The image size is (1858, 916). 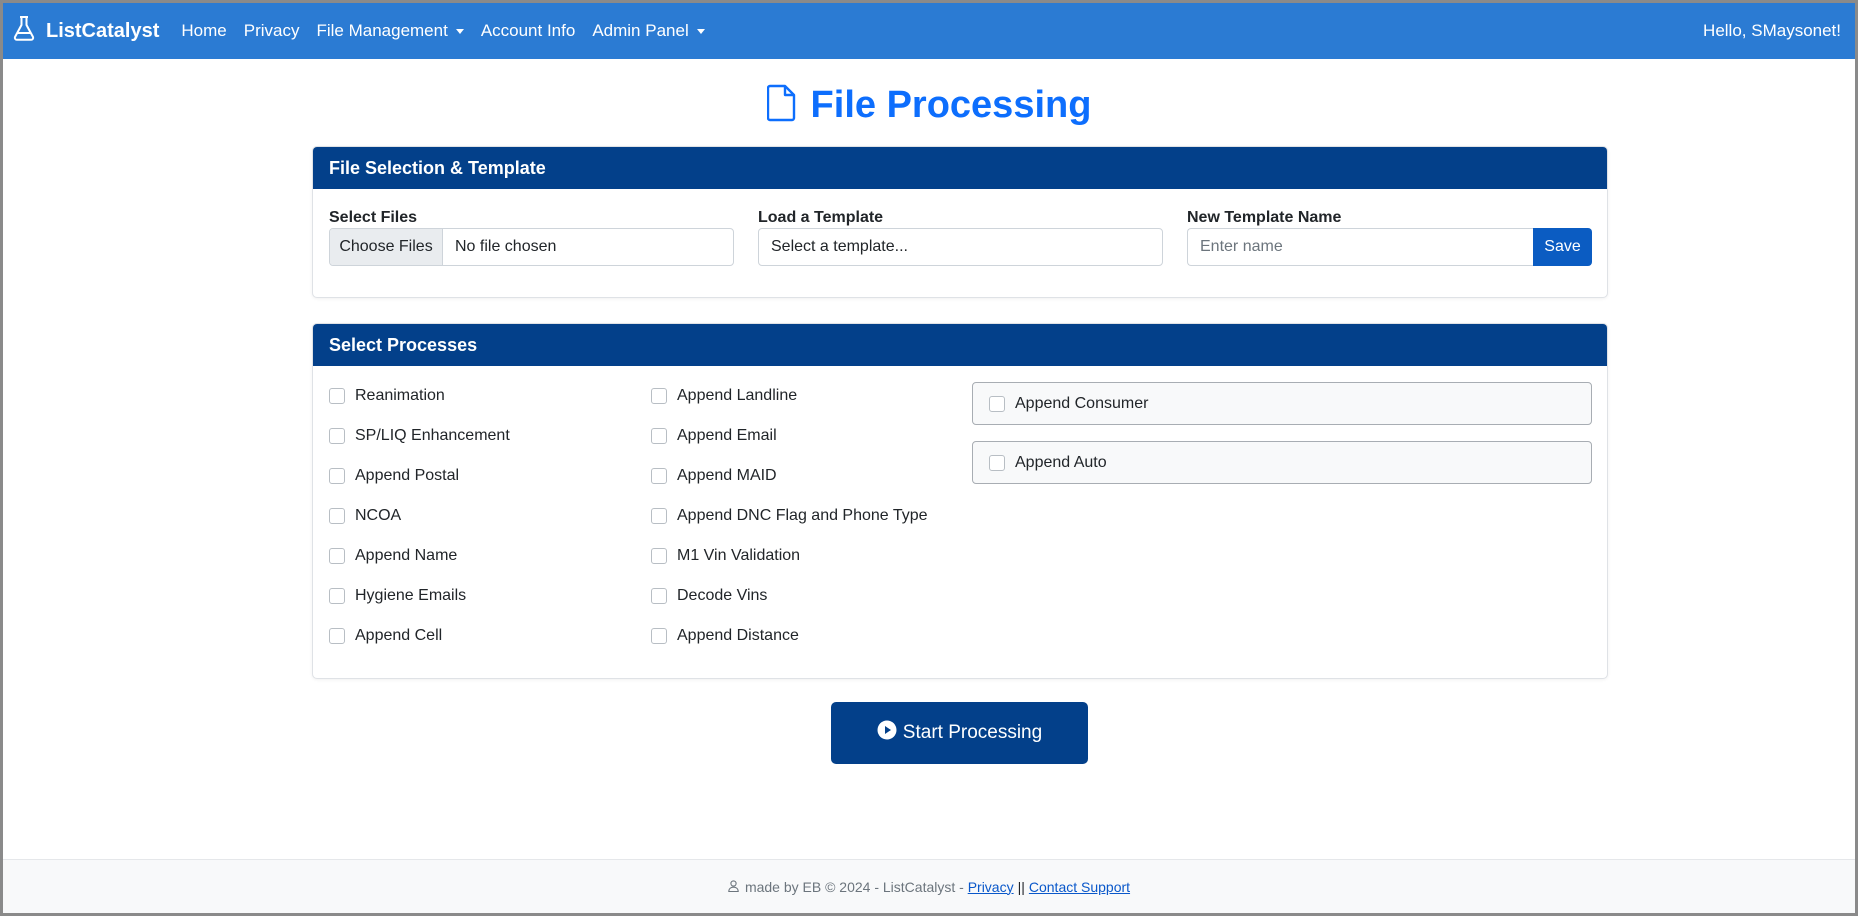 I want to click on process-append-cell: Append Cell, so click(x=419, y=636).